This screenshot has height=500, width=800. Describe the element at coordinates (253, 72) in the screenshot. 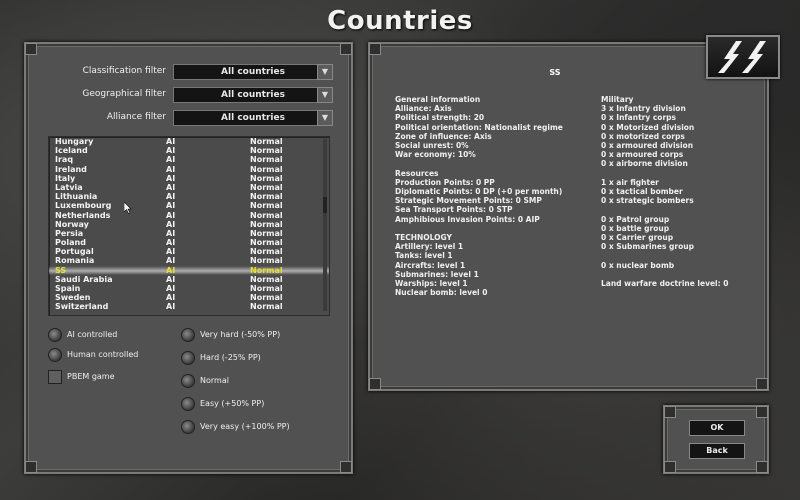

I see `classification-filter-select: All countries ▼` at that location.